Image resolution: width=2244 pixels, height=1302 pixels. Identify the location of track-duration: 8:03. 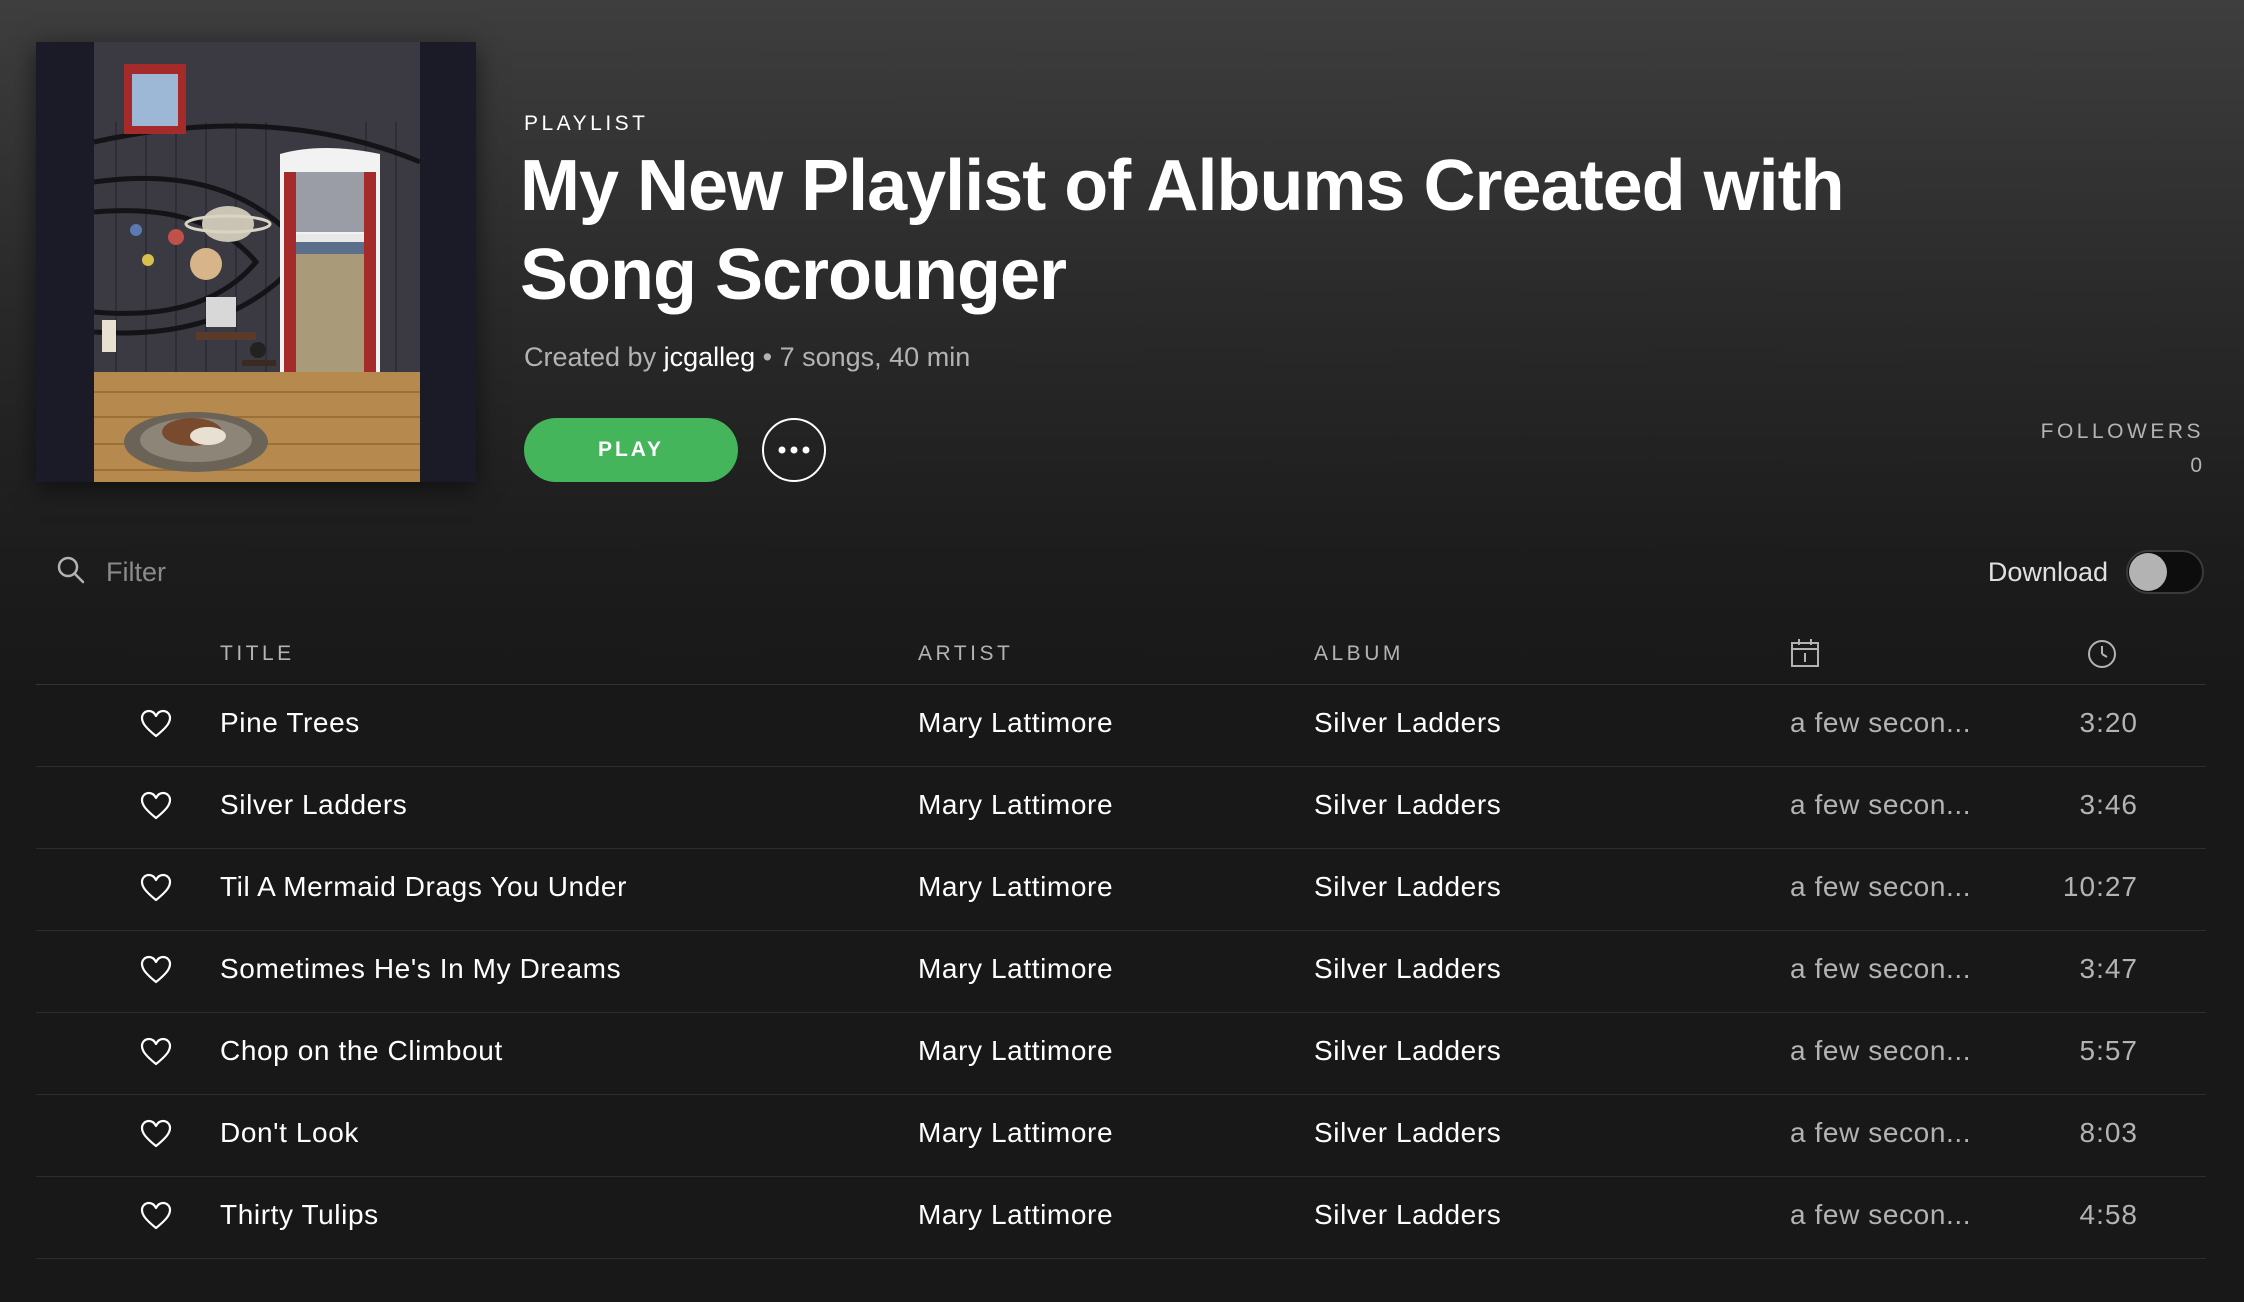
(2108, 1132).